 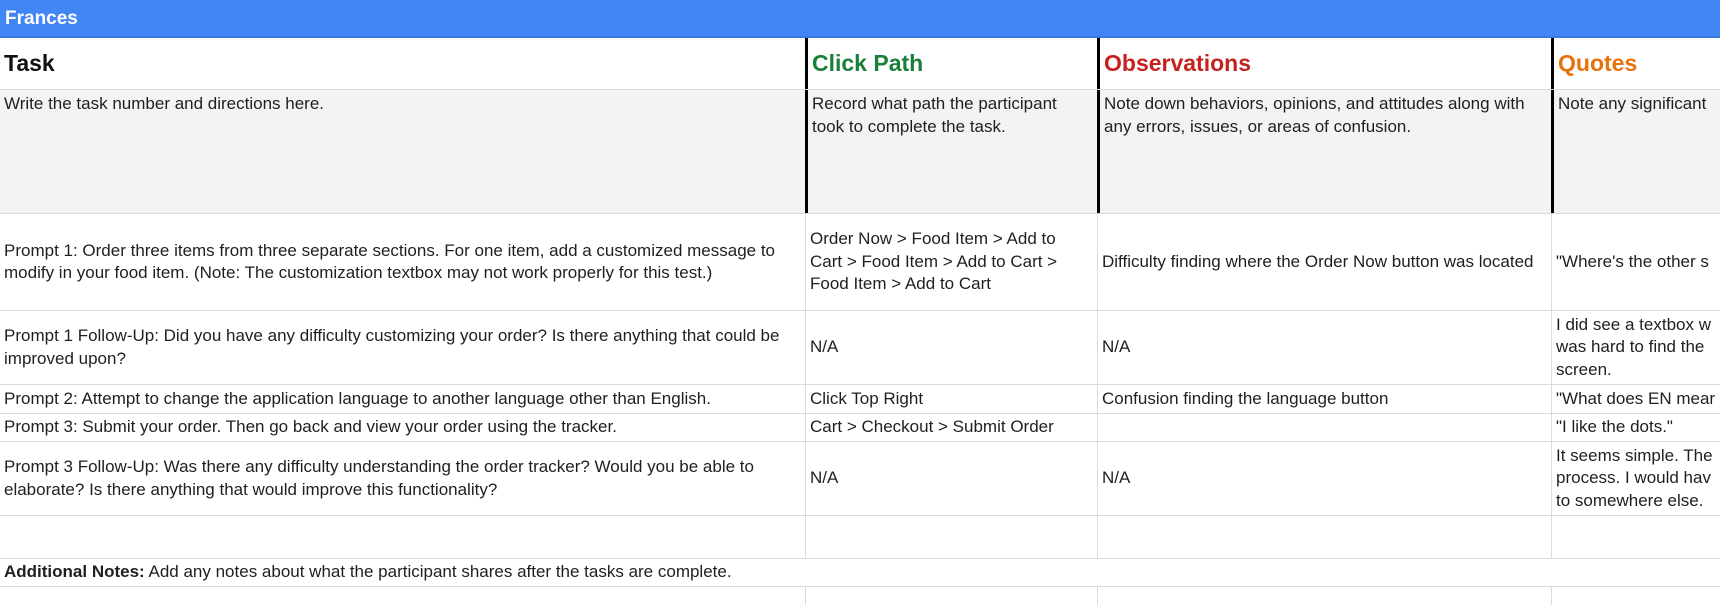 I want to click on quotes-line: to somewhere else., so click(x=1630, y=500).